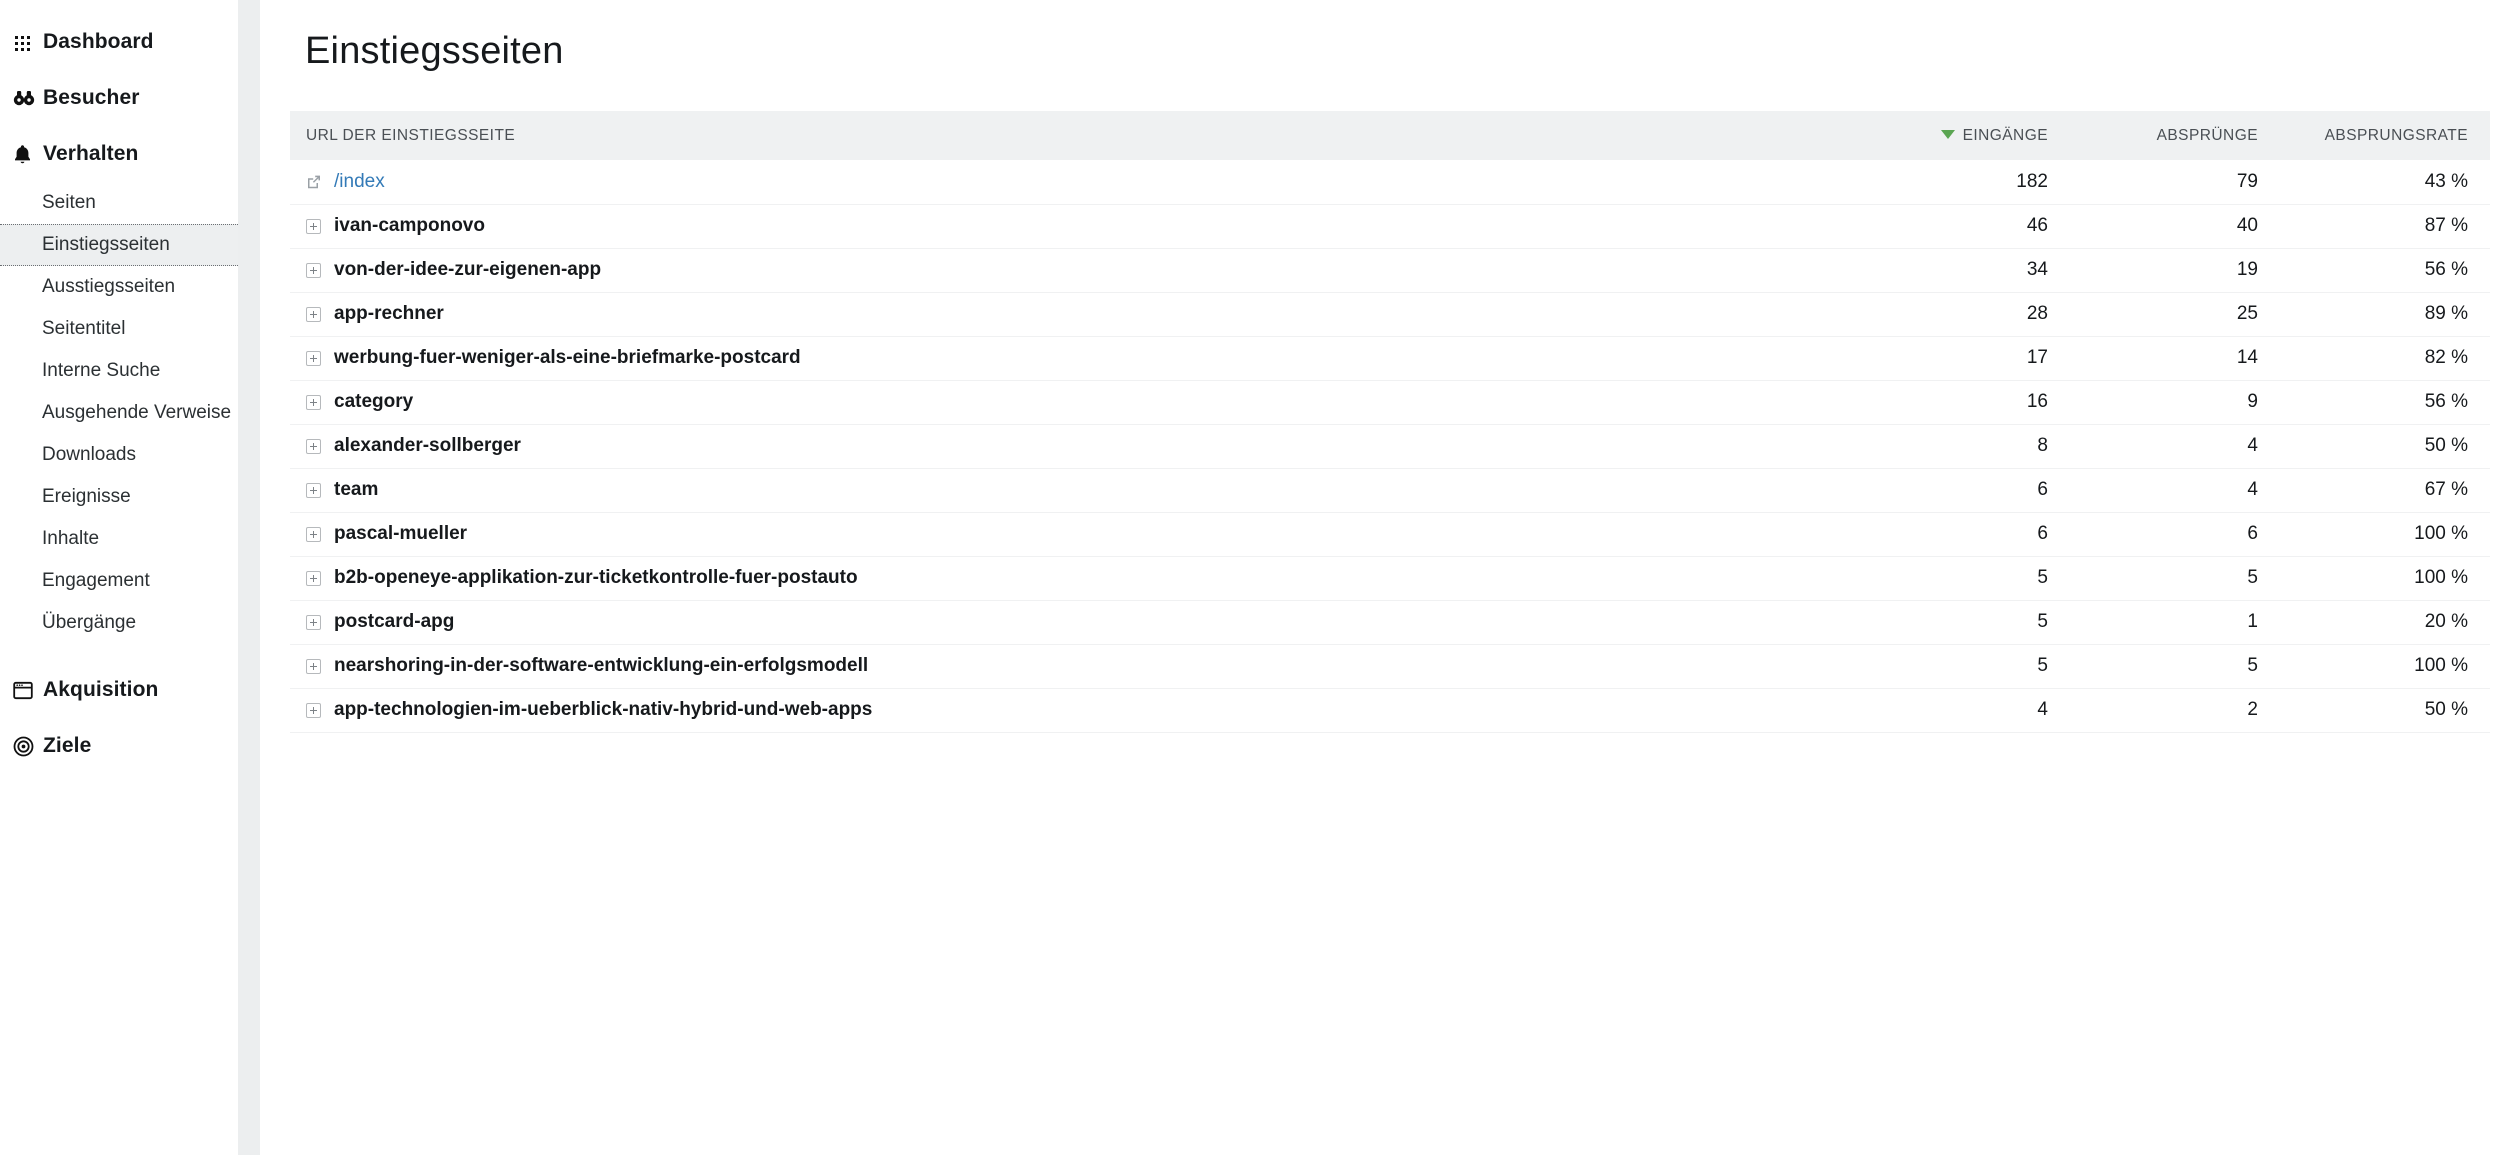  What do you see at coordinates (101, 689) in the screenshot?
I see `sidebar-item-label: Akquisition` at bounding box center [101, 689].